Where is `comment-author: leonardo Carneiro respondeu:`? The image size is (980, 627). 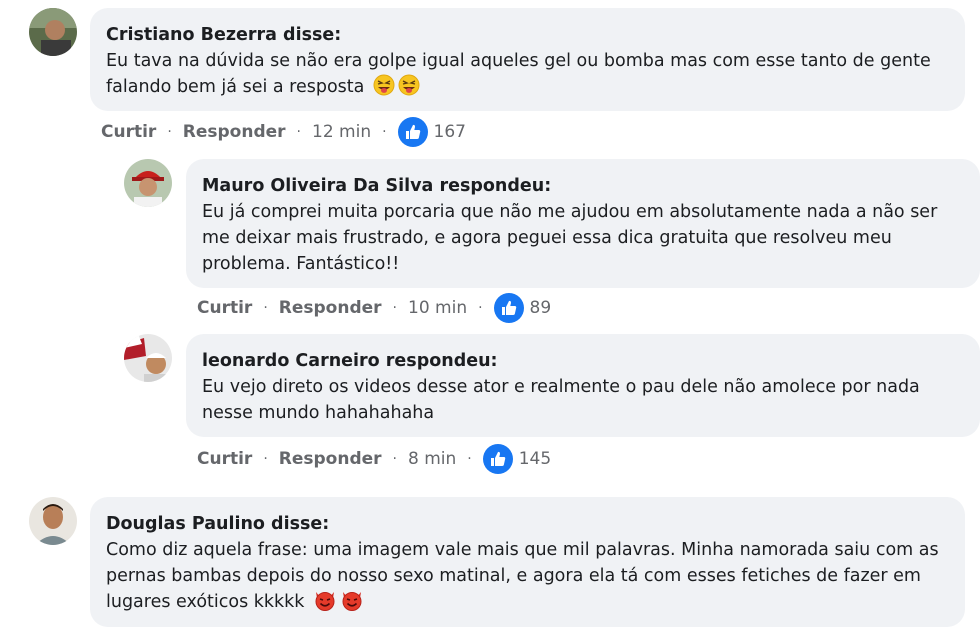
comment-author: leonardo Carneiro respondeu: is located at coordinates (583, 361).